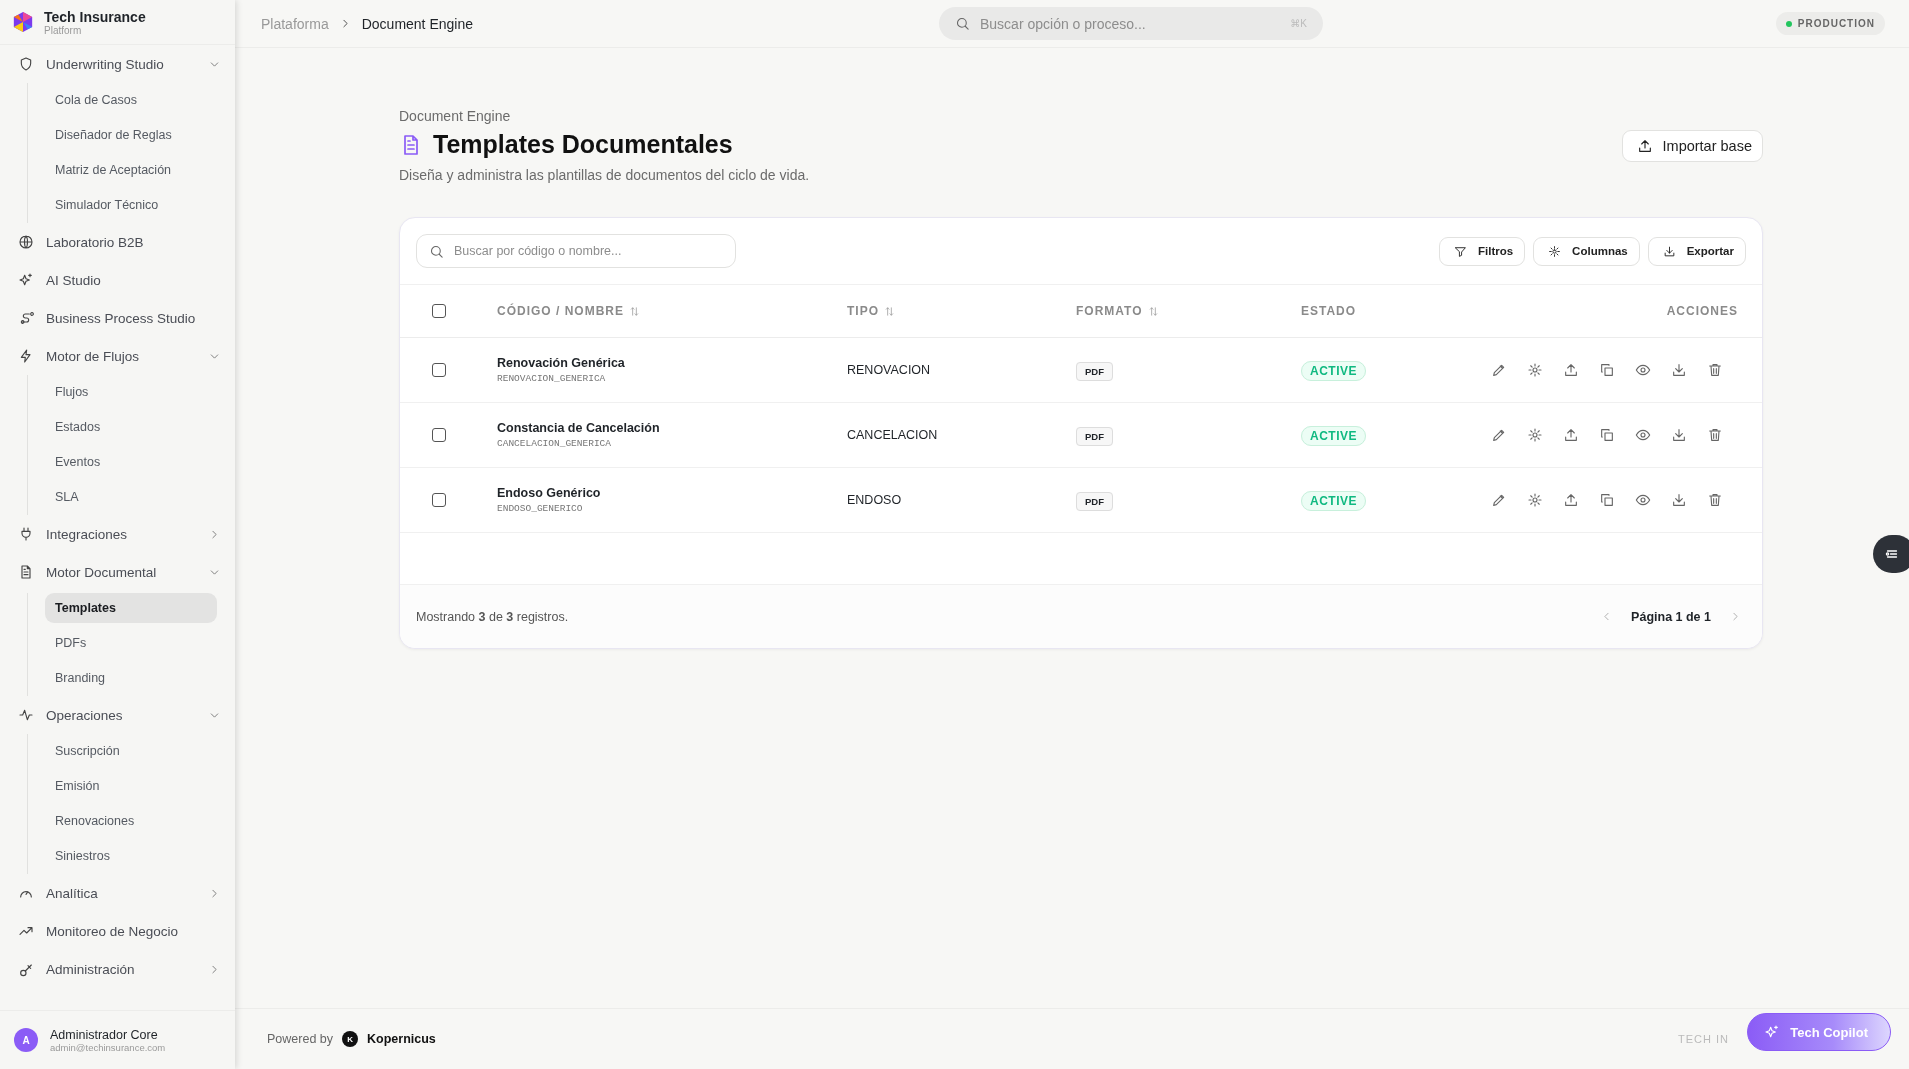 The image size is (1909, 1069). I want to click on template-code: CANCELACION_GENERICA, so click(555, 443).